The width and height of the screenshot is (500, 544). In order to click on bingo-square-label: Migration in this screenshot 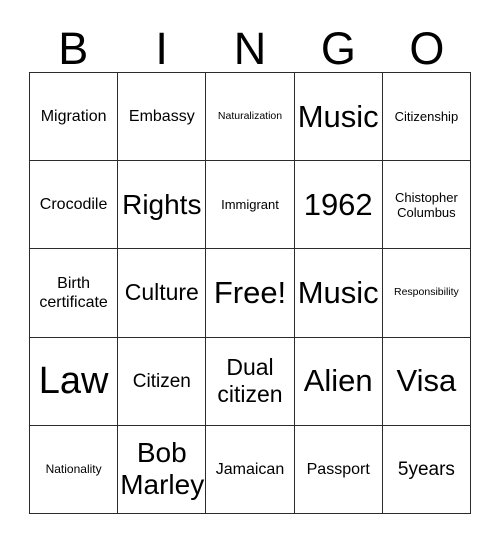, I will do `click(73, 117)`.